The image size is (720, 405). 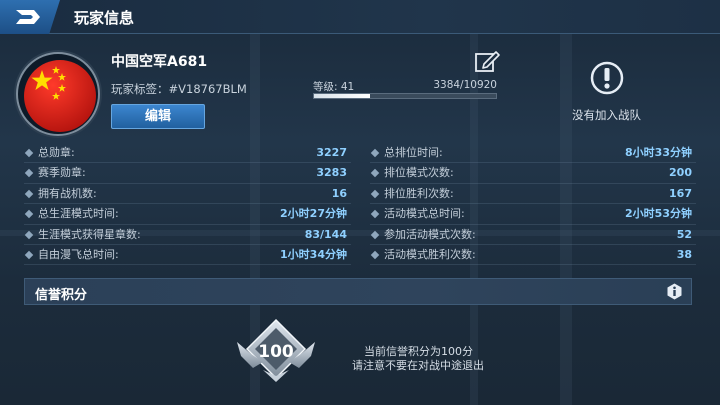 I want to click on stat-value: 52, so click(x=684, y=234).